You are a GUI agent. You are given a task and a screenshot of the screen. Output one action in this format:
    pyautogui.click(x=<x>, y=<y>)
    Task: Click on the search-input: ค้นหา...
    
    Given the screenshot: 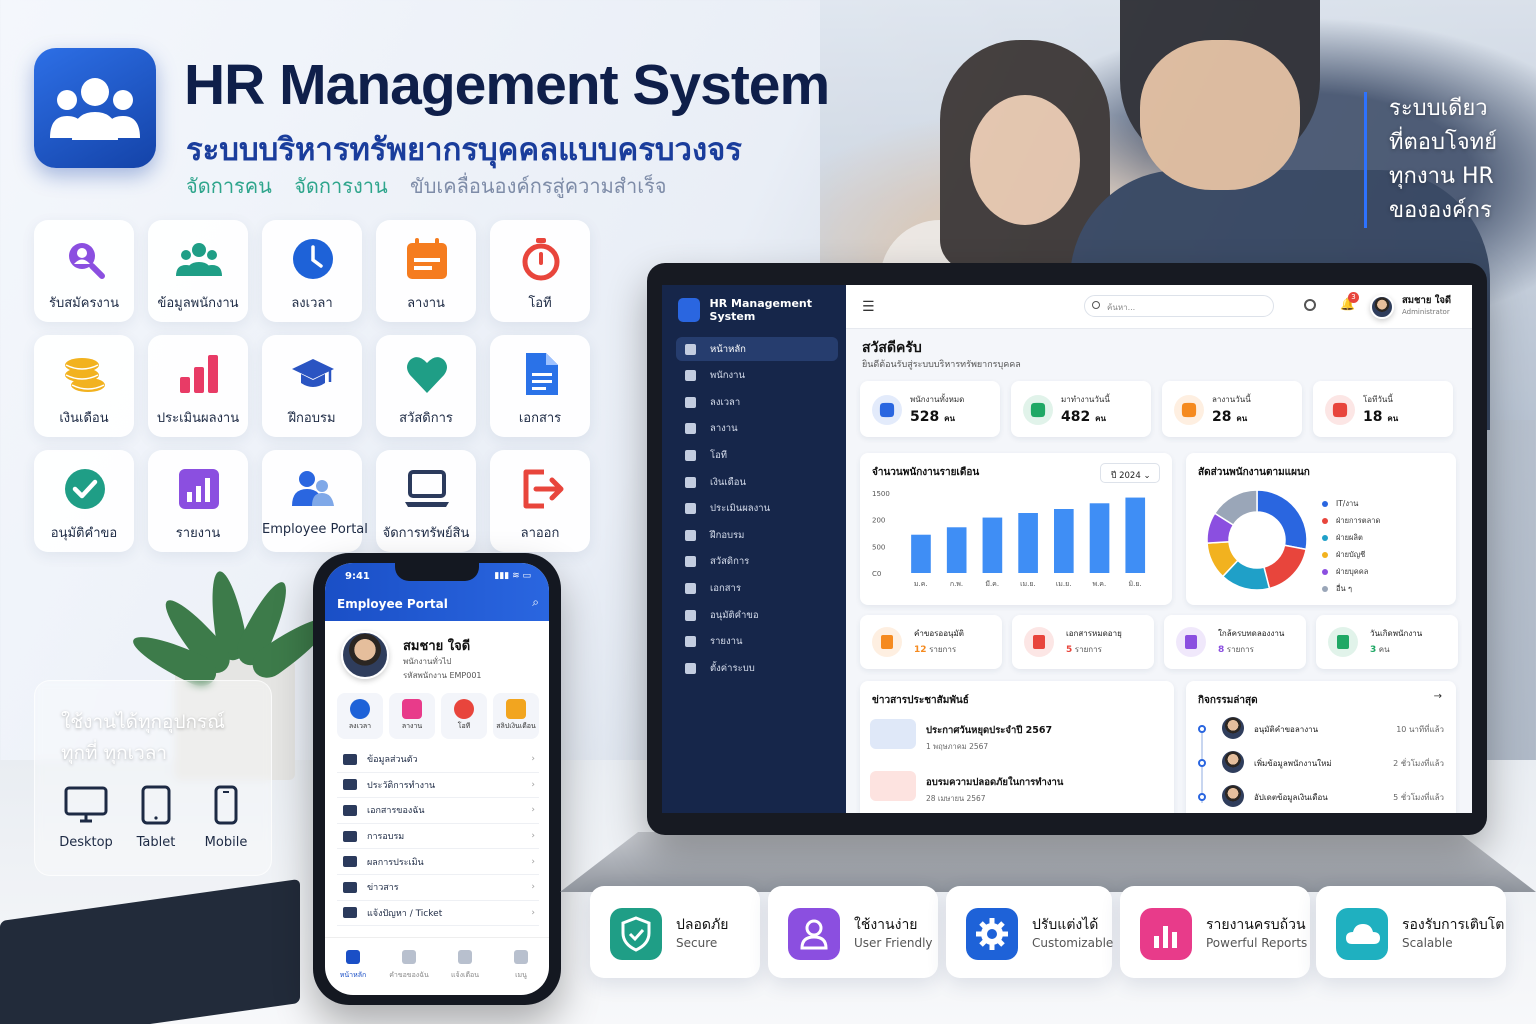 What is the action you would take?
    pyautogui.click(x=1179, y=306)
    